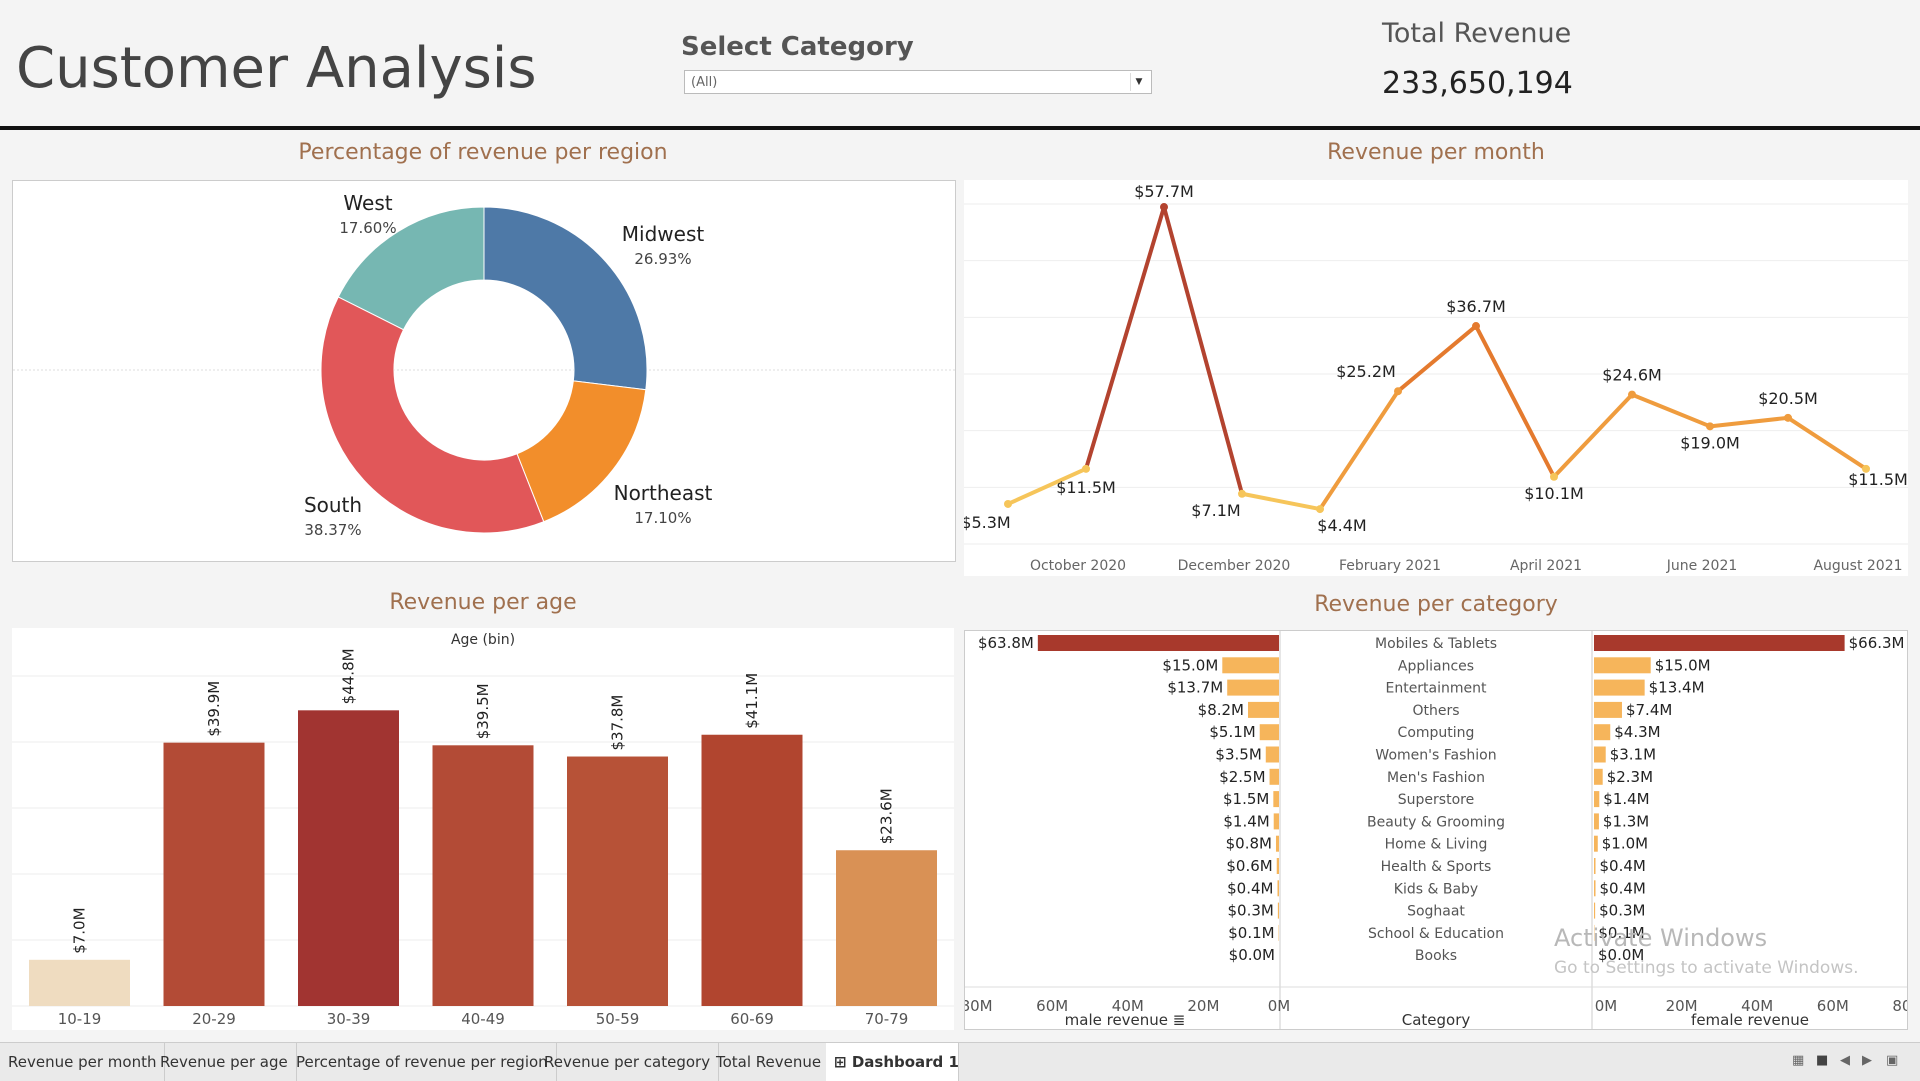  Describe the element at coordinates (1341, 525) in the screenshot. I see `line-data-label: $4.4M` at that location.